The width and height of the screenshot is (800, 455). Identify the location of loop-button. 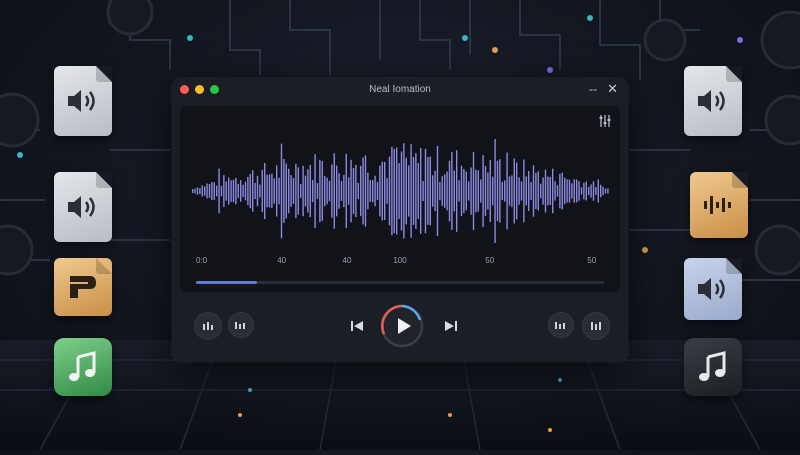
(561, 325).